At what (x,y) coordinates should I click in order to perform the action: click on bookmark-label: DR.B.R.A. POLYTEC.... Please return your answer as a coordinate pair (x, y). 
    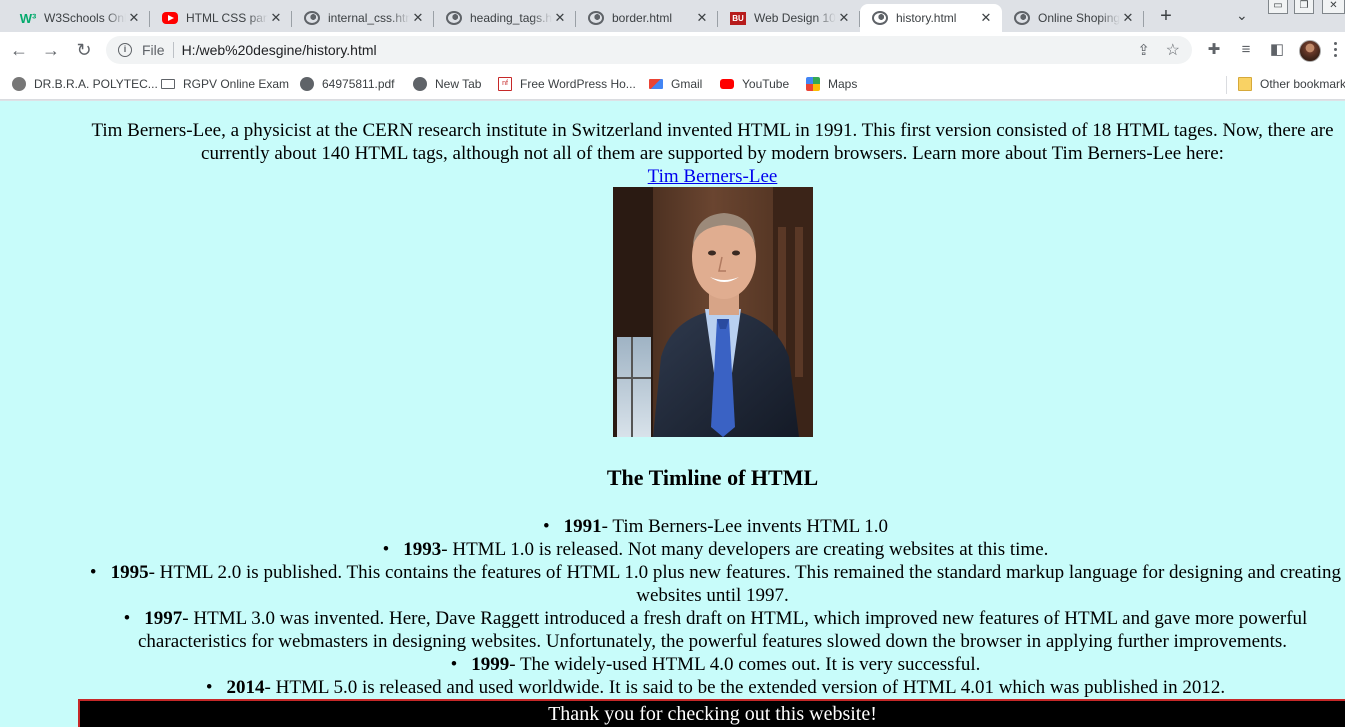
    Looking at the image, I should click on (96, 84).